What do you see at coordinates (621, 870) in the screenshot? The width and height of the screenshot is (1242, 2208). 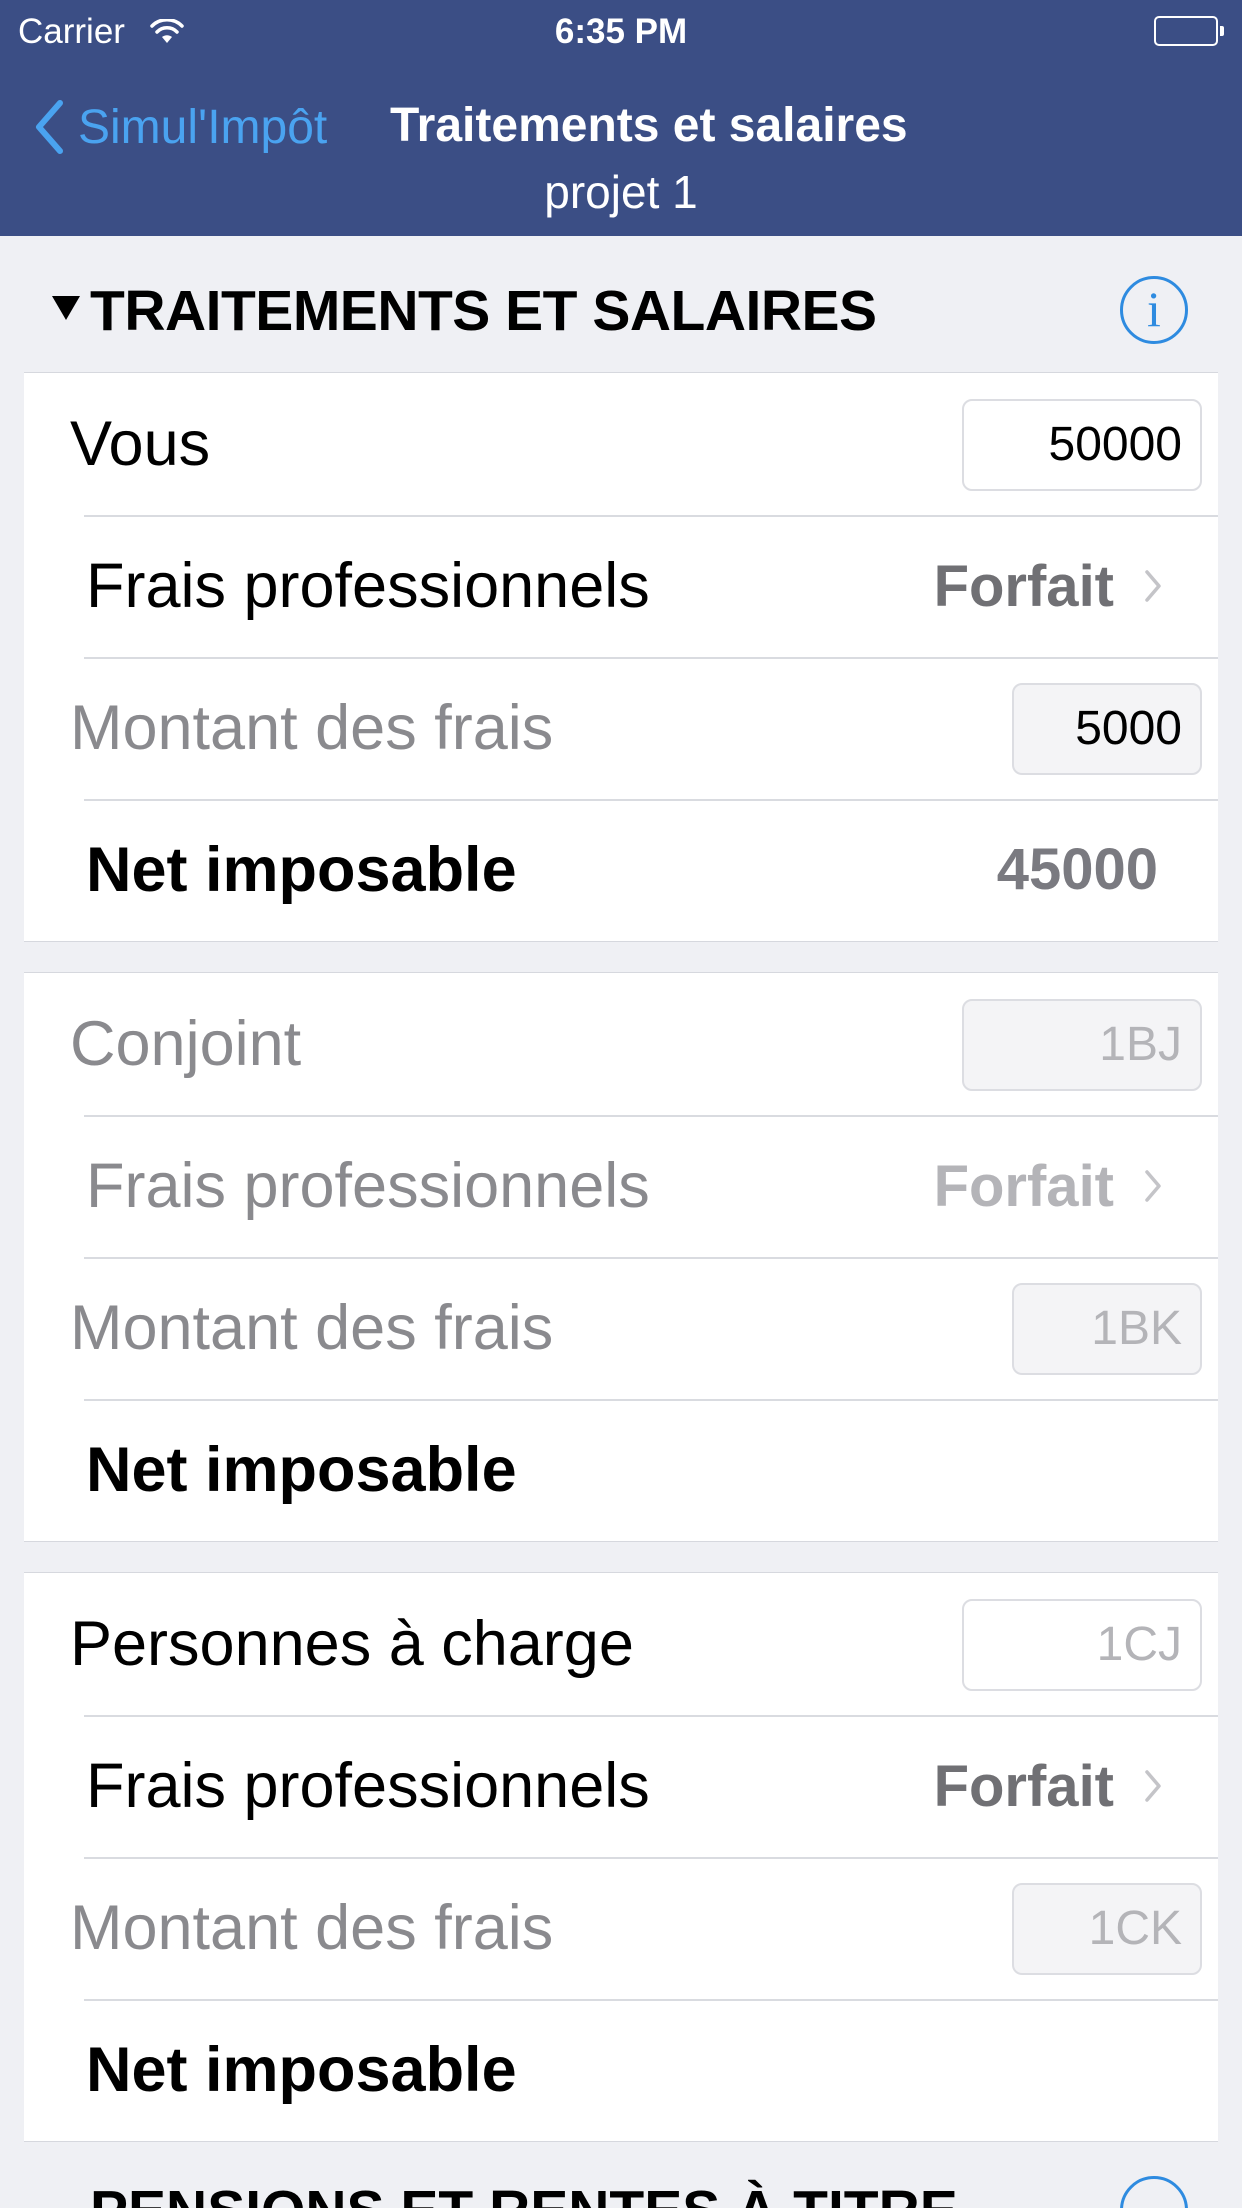 I see `row-vous-net: Net imposable 45000` at bounding box center [621, 870].